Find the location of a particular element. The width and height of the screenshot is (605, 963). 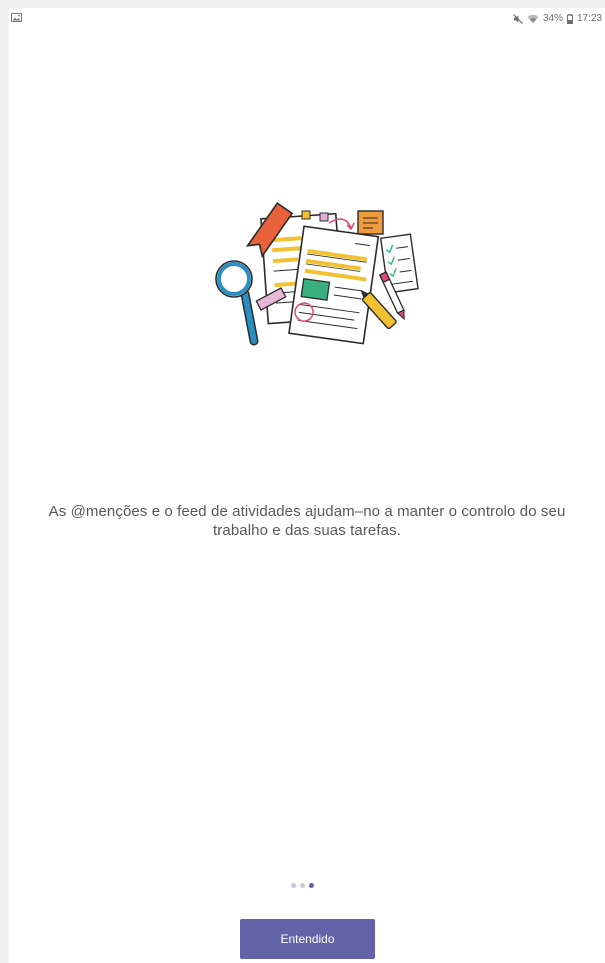

wifi-icon is located at coordinates (533, 19).